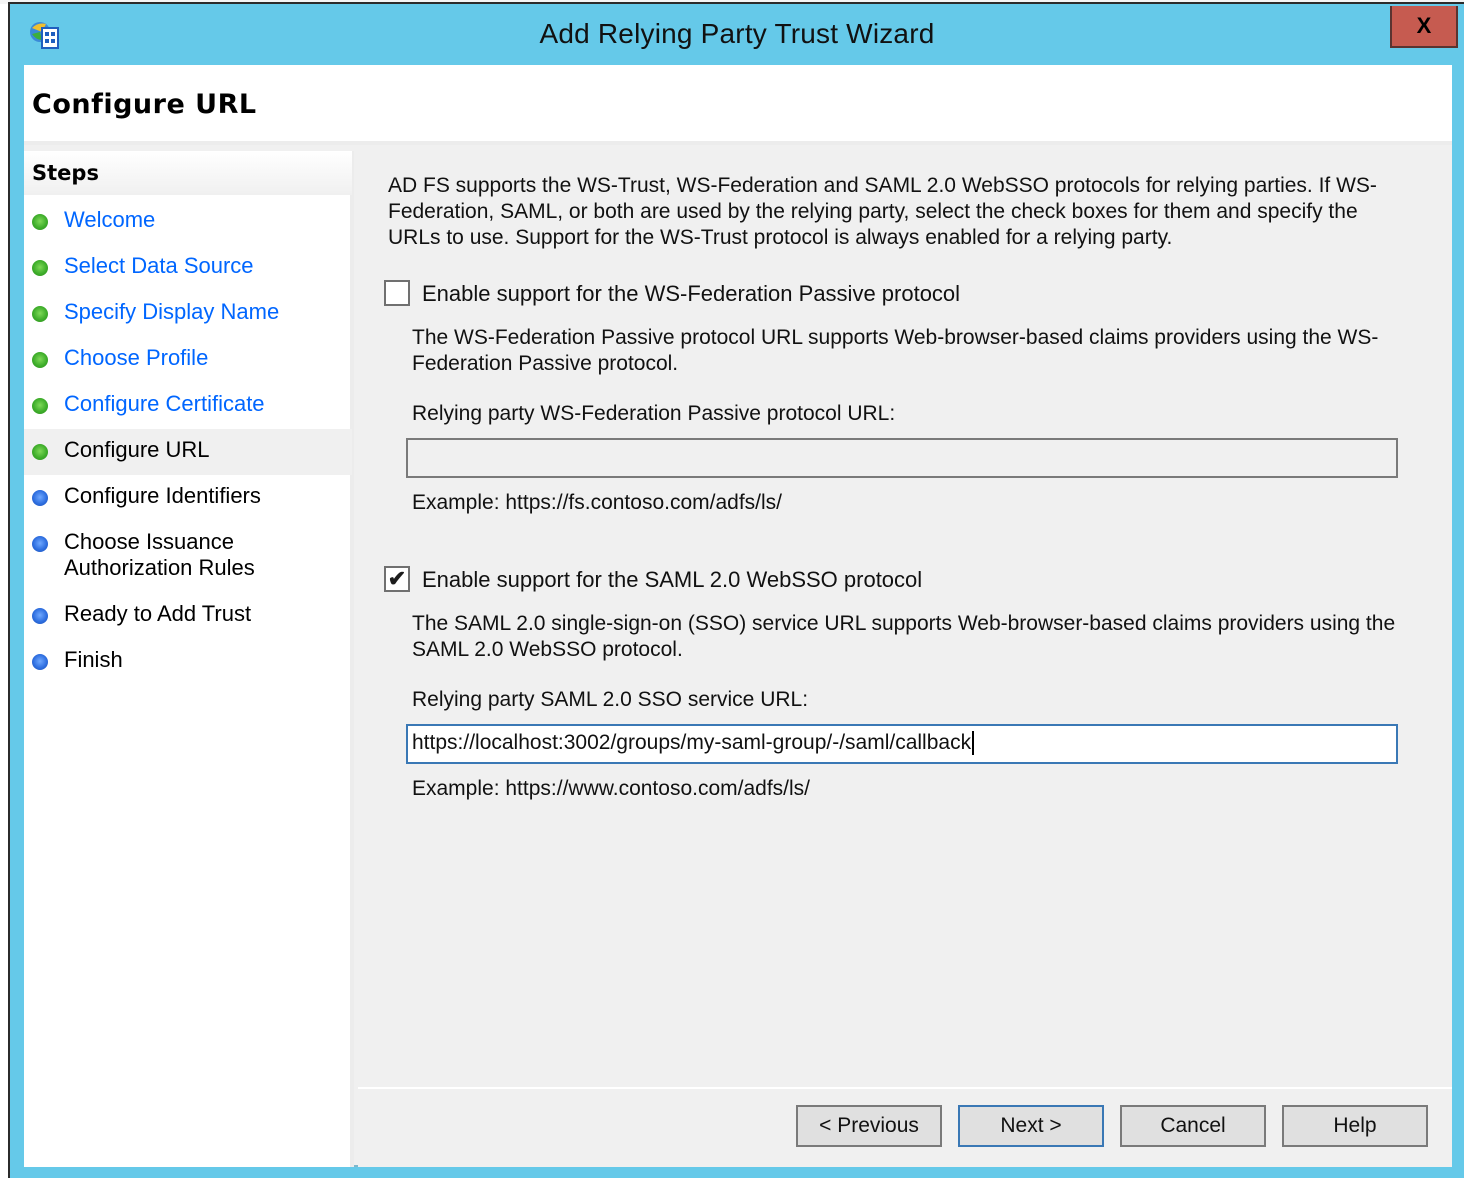  What do you see at coordinates (188, 173) in the screenshot?
I see `steps-header: Steps` at bounding box center [188, 173].